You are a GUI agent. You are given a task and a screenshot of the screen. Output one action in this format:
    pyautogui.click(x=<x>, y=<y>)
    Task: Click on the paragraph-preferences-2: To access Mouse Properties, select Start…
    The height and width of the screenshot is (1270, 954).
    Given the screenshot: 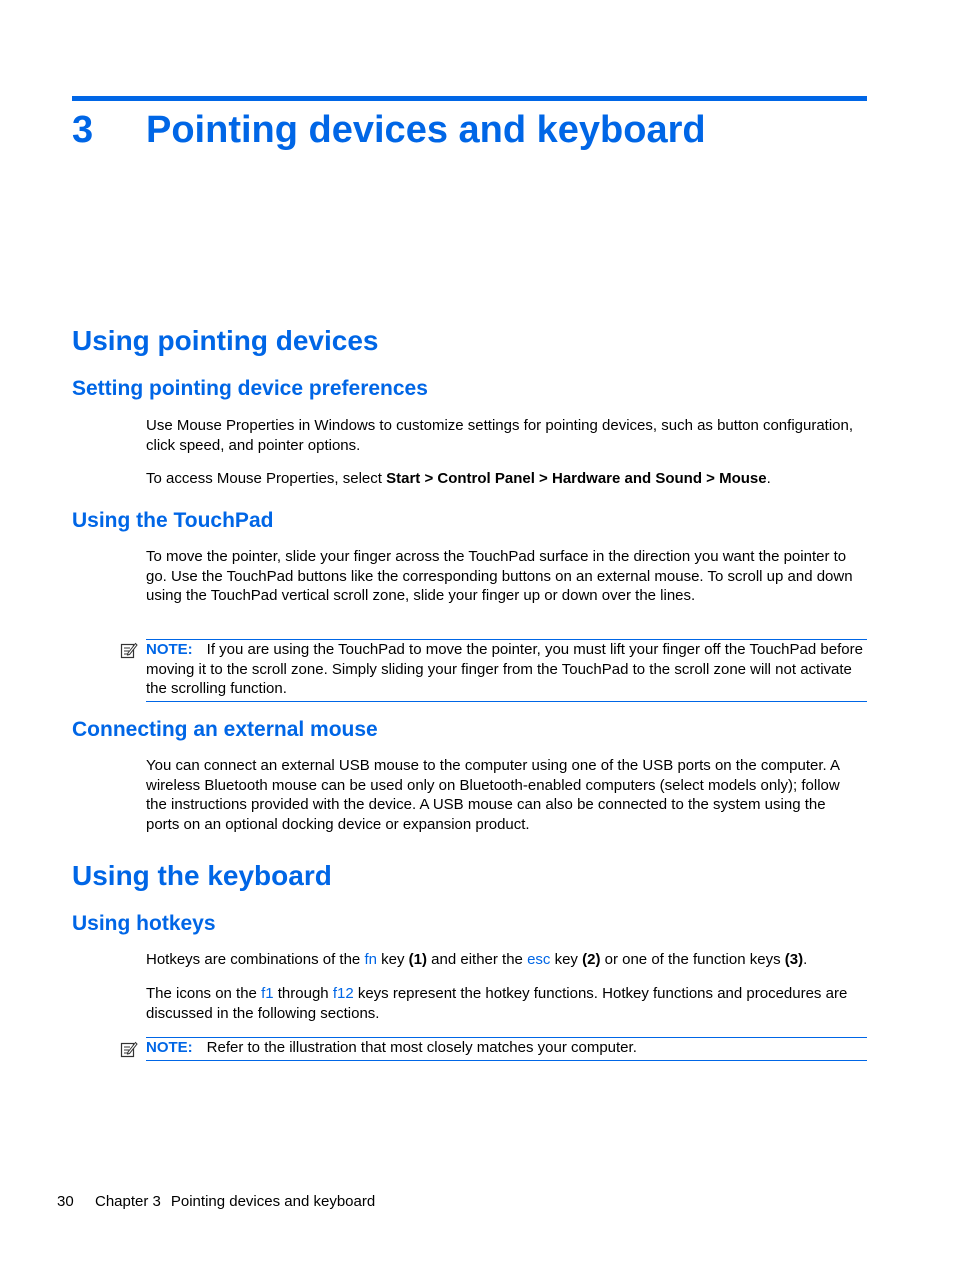 What is the action you would take?
    pyautogui.click(x=503, y=479)
    